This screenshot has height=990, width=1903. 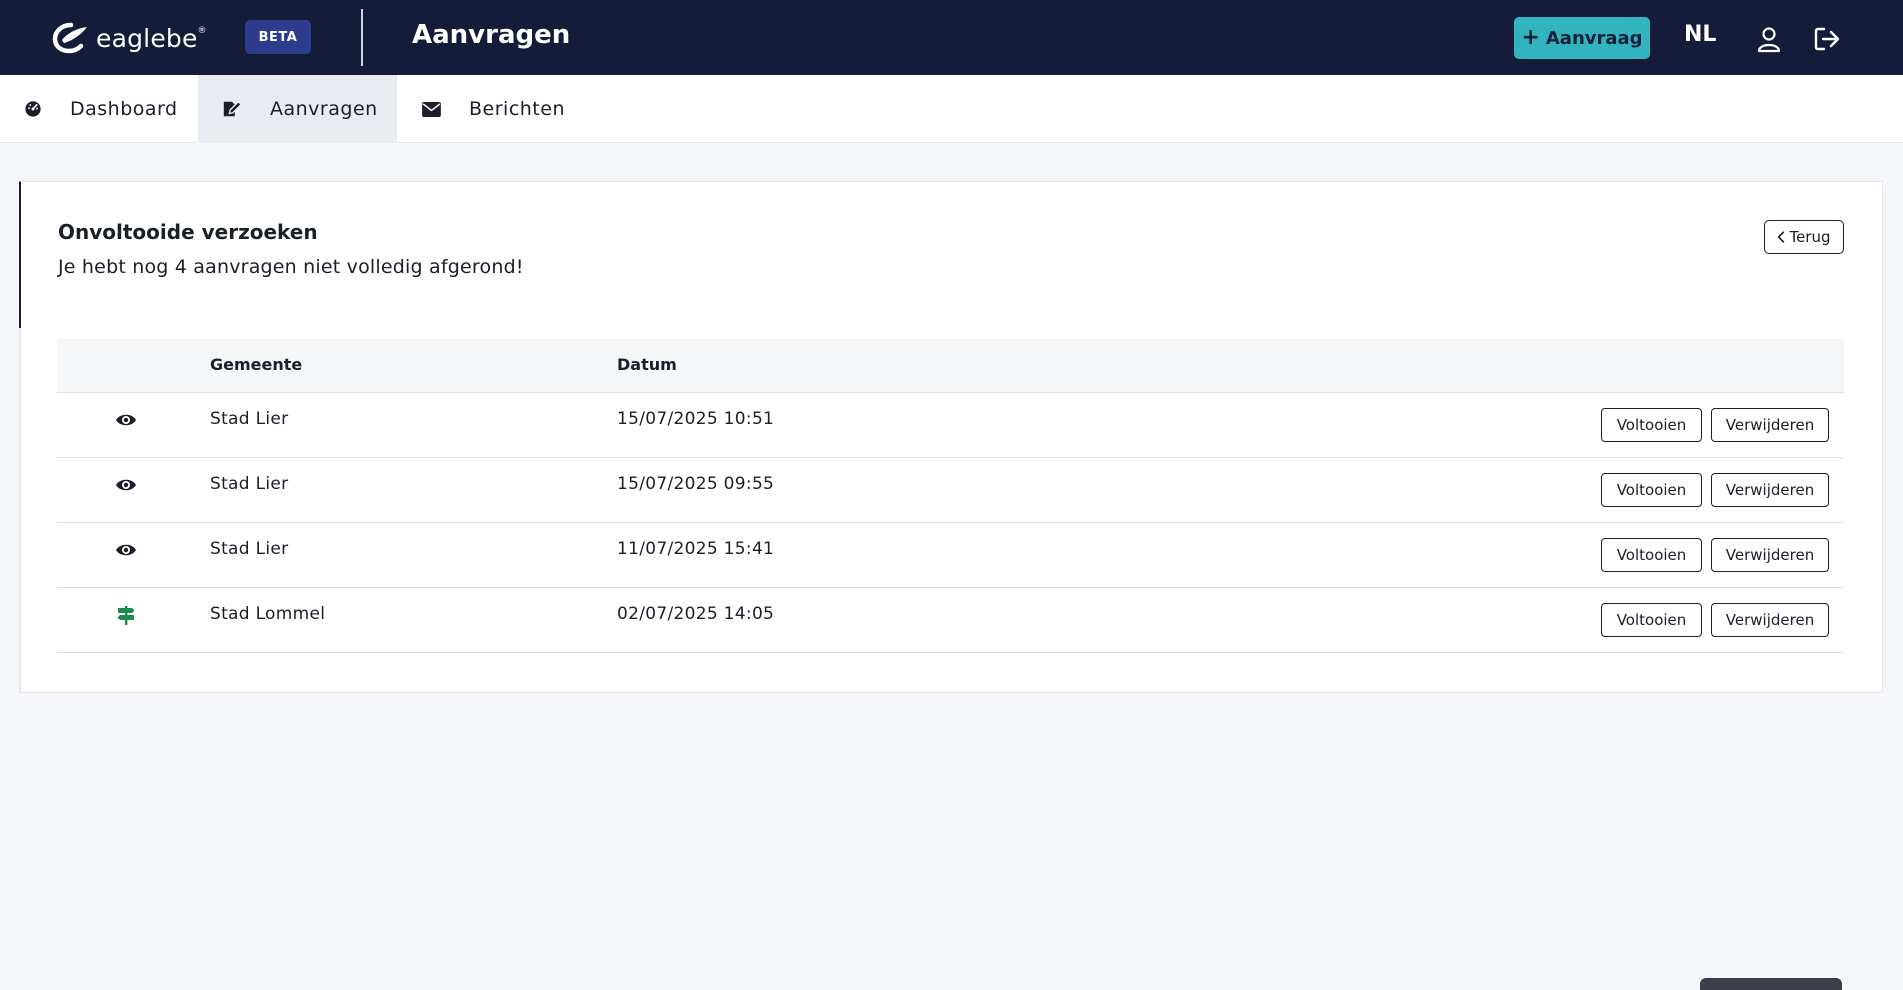 I want to click on signpost-icon, so click(x=126, y=615).